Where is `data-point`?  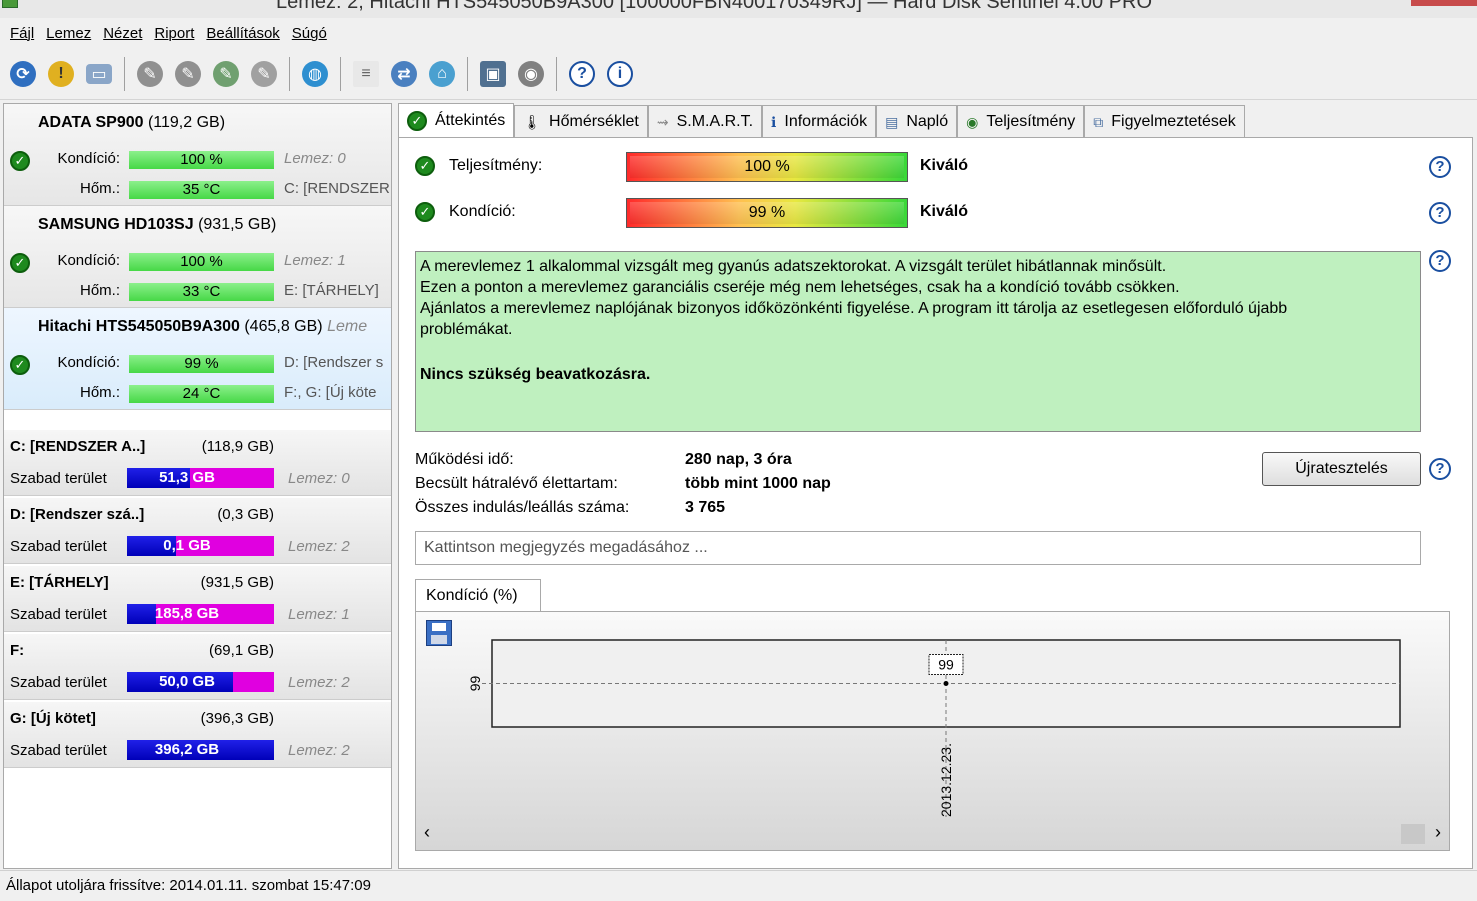 data-point is located at coordinates (946, 683).